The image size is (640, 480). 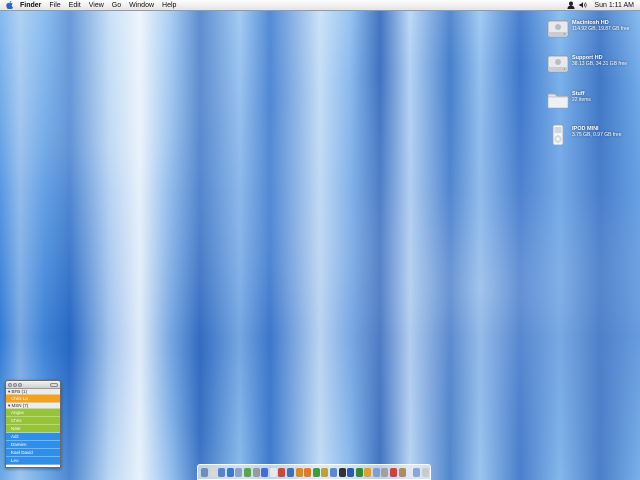 What do you see at coordinates (33, 453) in the screenshot?
I see `buddy-row: Kael David` at bounding box center [33, 453].